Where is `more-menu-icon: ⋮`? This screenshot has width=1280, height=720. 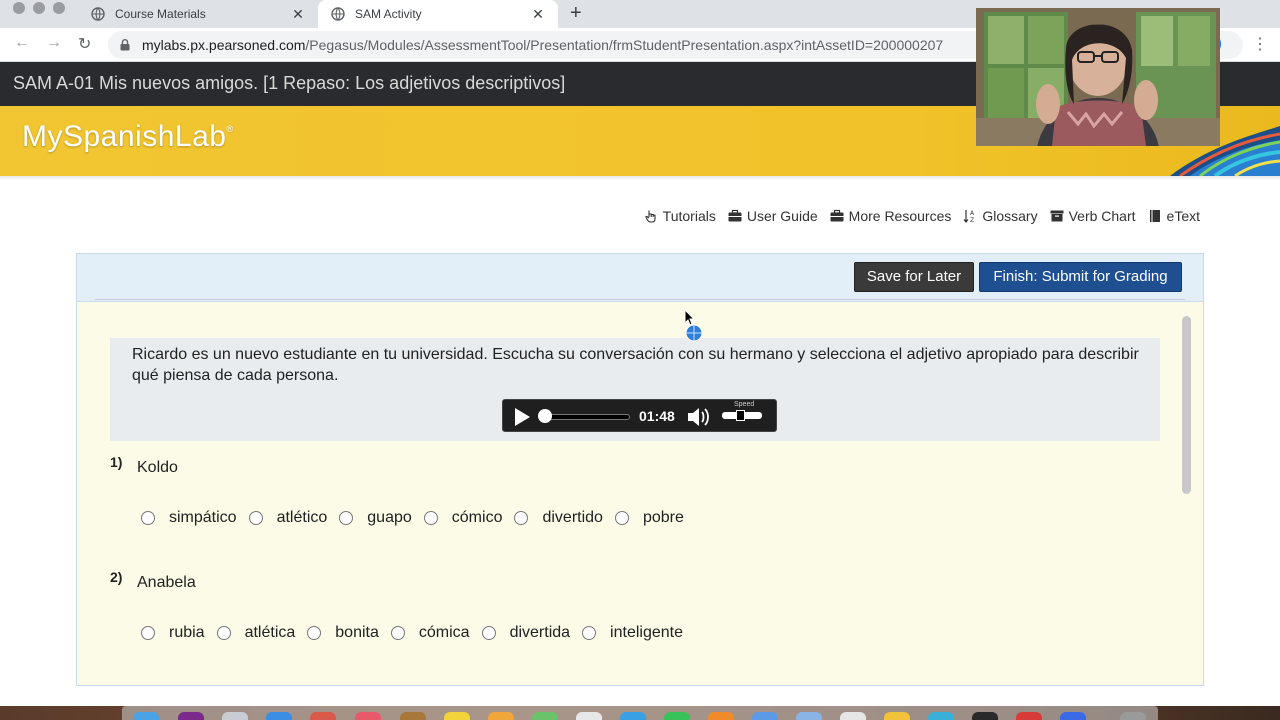
more-menu-icon: ⋮ is located at coordinates (1260, 44).